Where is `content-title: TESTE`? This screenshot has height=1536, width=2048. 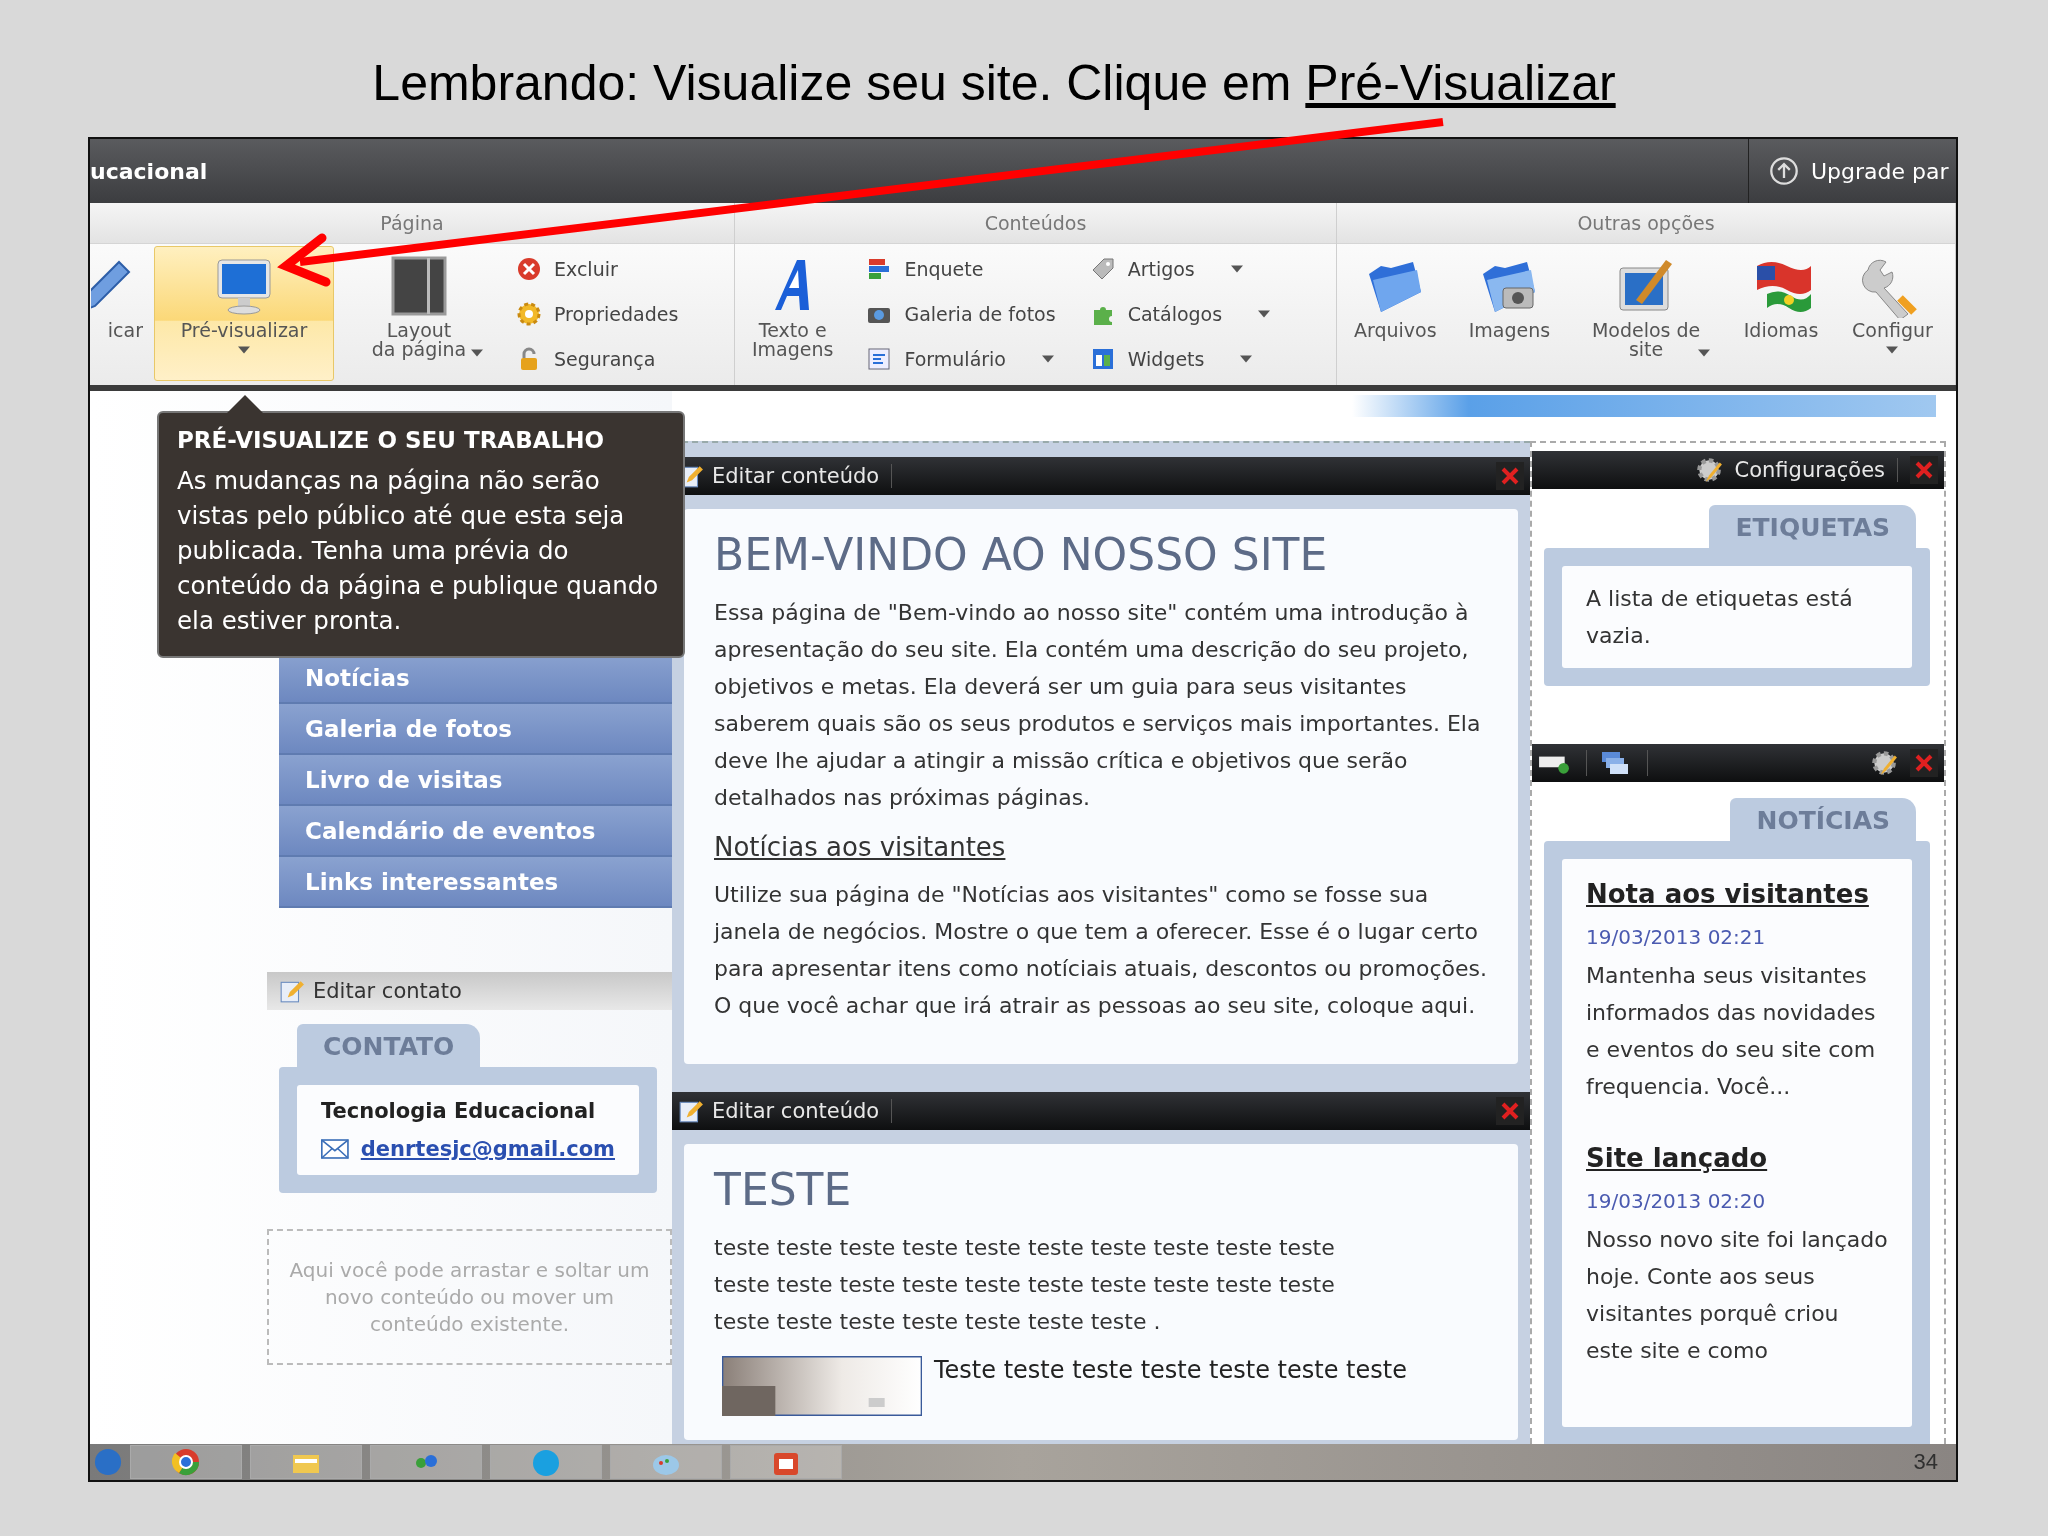
content-title: TESTE is located at coordinates (783, 1189).